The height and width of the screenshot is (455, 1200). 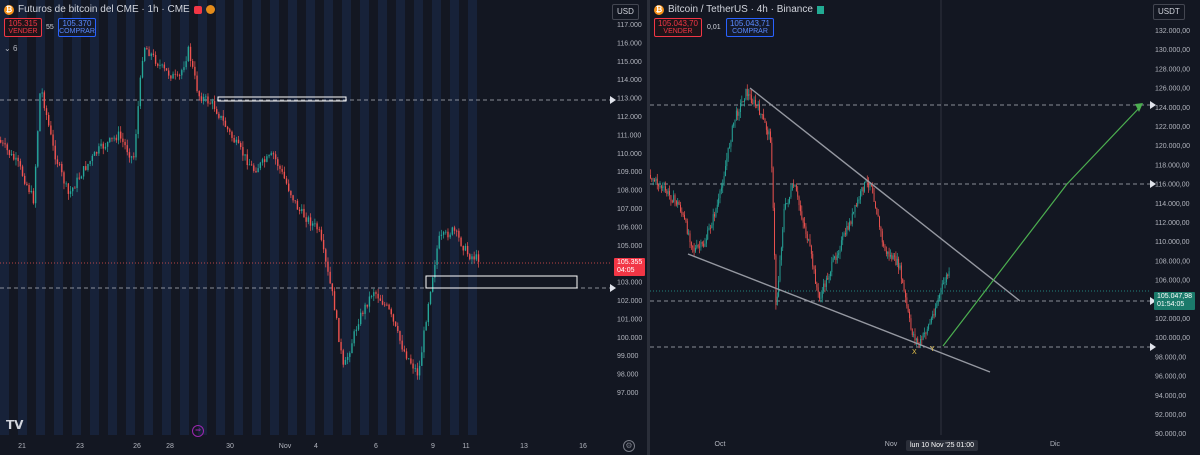 I want to click on market-open-icon, so click(x=820, y=9).